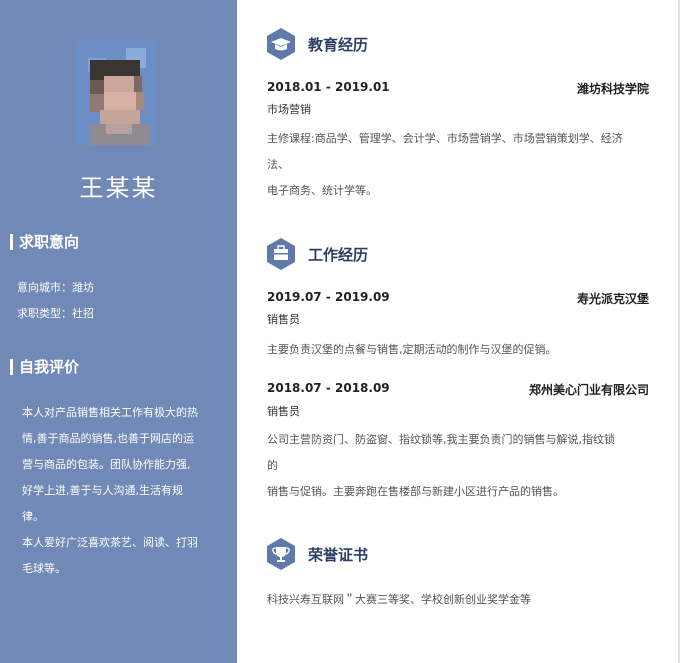 This screenshot has width=682, height=663. I want to click on description-line: 法、, so click(278, 164).